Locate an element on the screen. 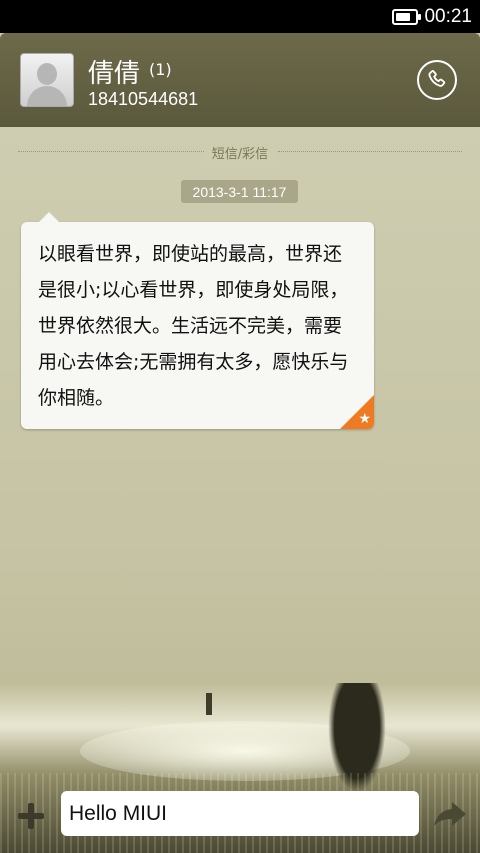 The image size is (480, 853). unread-count: (1) is located at coordinates (160, 69).